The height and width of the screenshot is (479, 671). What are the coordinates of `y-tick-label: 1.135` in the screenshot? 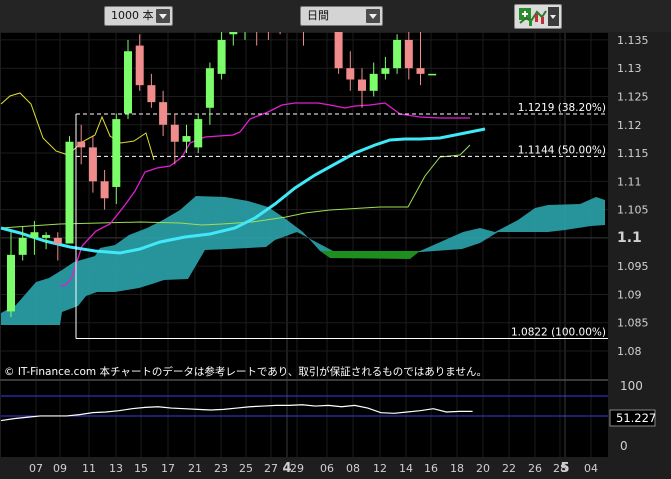 It's located at (633, 40).